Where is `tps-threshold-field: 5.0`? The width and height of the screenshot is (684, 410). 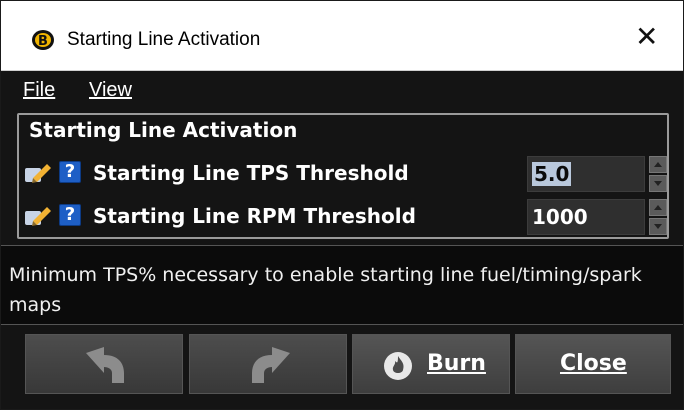 tps-threshold-field: 5.0 is located at coordinates (586, 174).